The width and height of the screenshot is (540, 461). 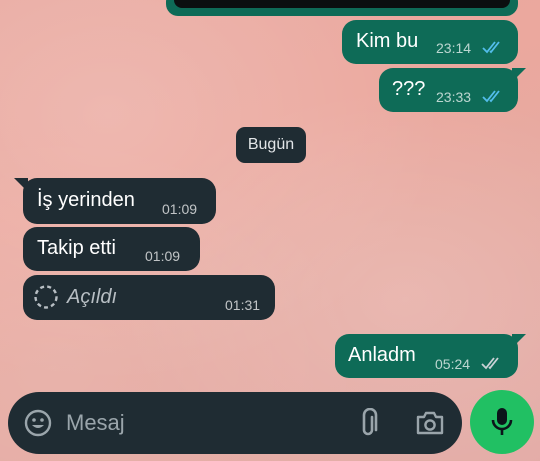 I want to click on delivered-ticks-icon, so click(x=490, y=363).